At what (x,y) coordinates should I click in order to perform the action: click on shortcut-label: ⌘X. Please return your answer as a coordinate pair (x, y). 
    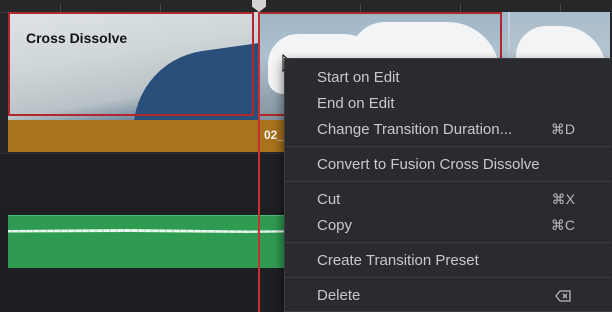
    Looking at the image, I should click on (563, 199).